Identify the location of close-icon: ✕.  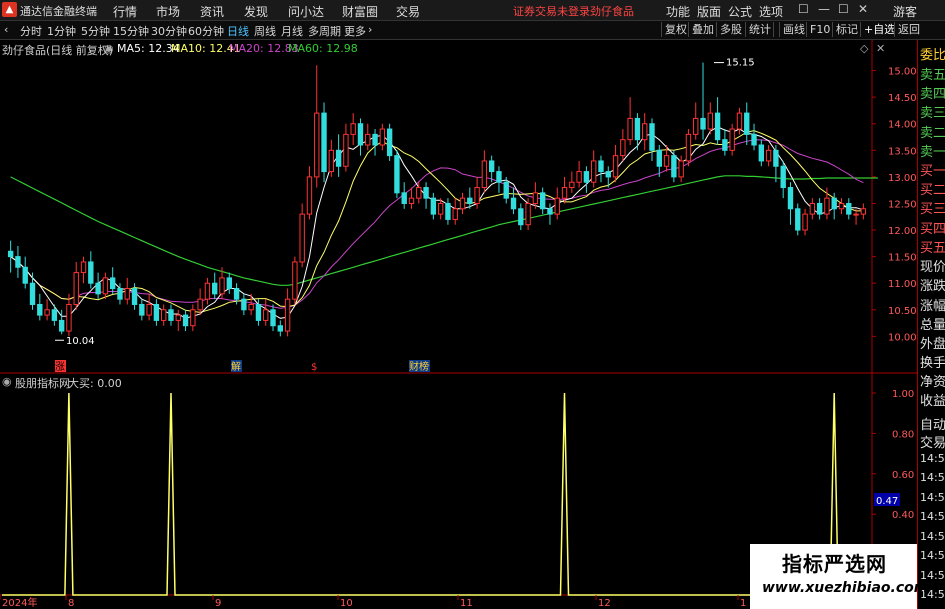
(863, 9).